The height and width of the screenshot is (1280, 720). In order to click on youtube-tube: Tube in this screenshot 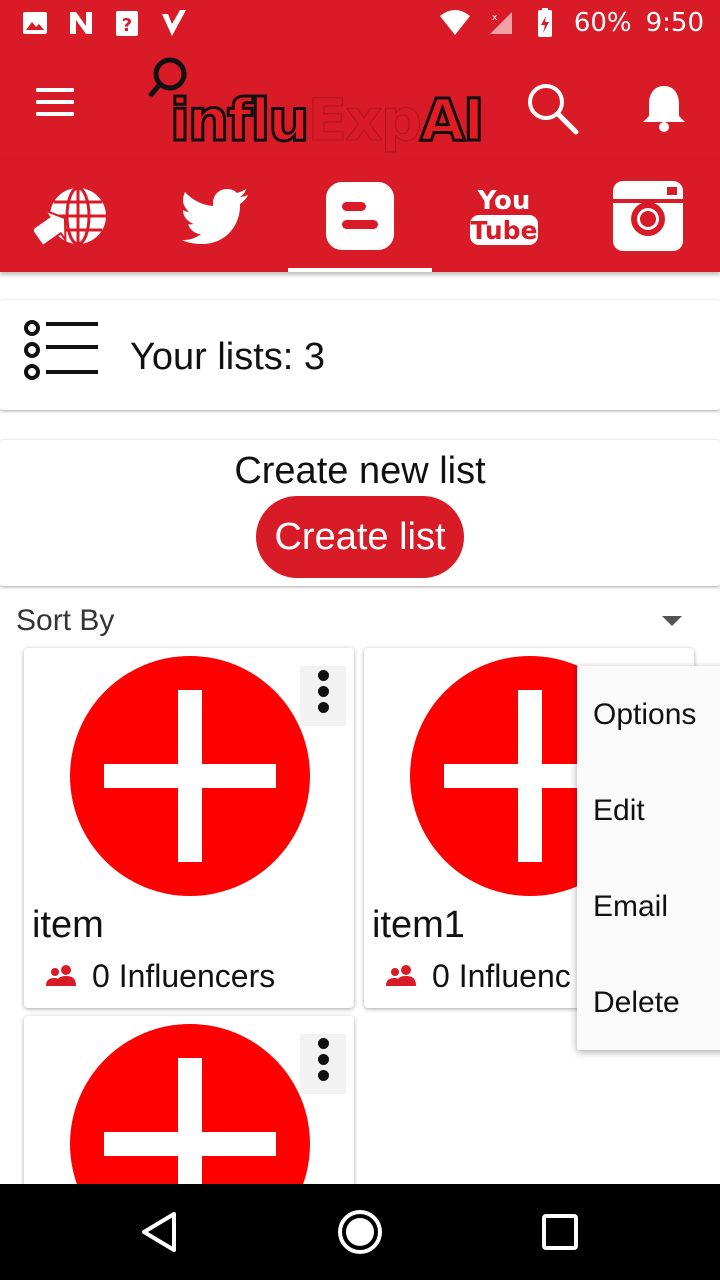, I will do `click(504, 230)`.